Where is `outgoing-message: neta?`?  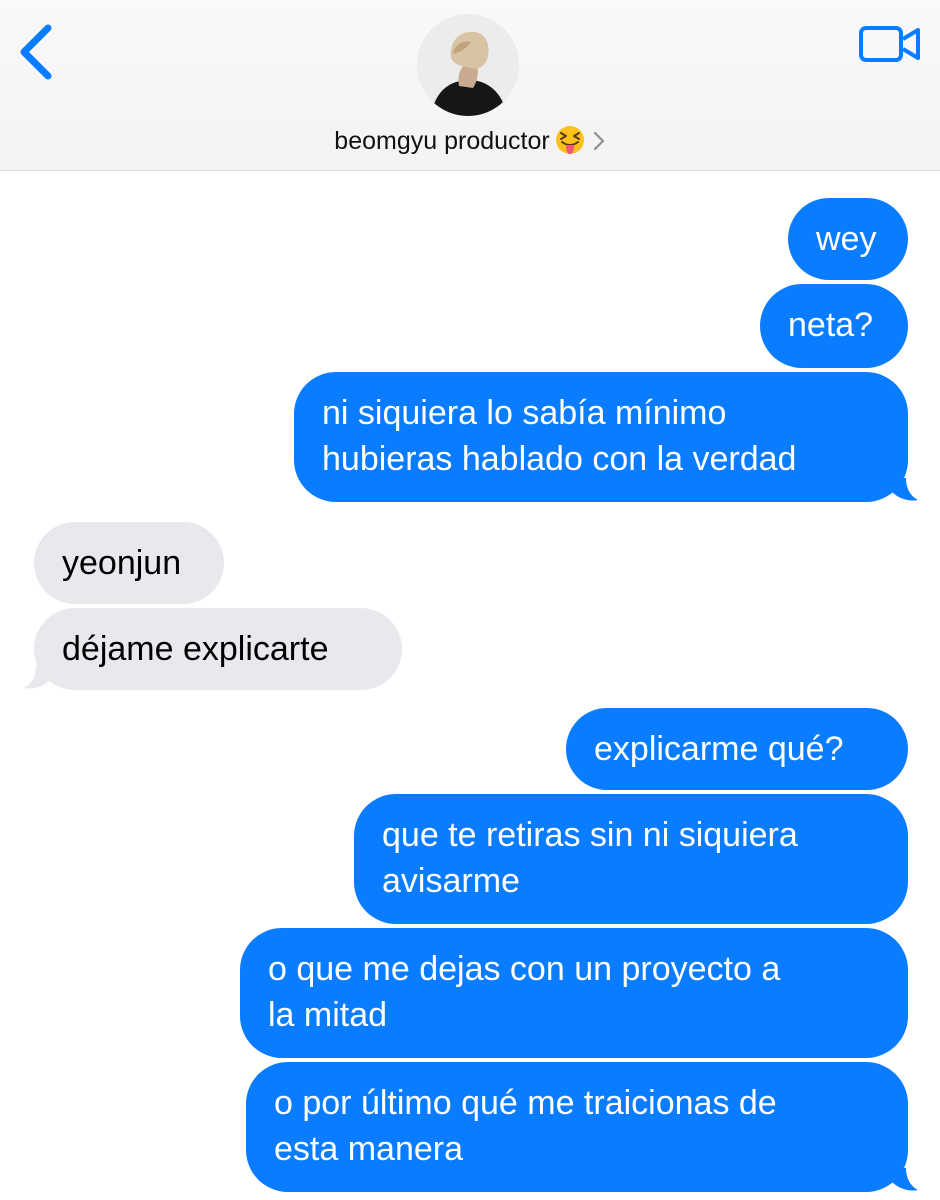 outgoing-message: neta? is located at coordinates (834, 326).